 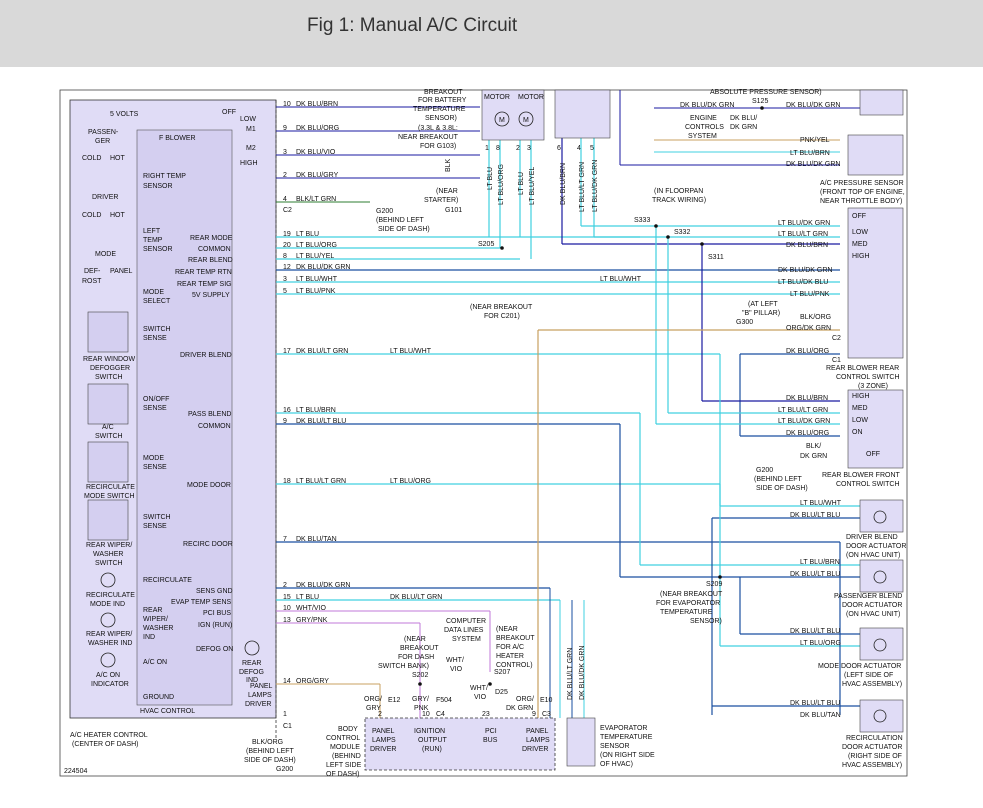 I want to click on svg-text: A/C, so click(x=108, y=427).